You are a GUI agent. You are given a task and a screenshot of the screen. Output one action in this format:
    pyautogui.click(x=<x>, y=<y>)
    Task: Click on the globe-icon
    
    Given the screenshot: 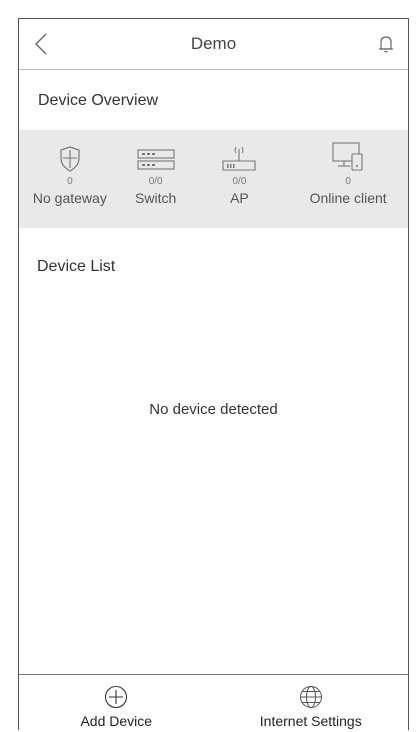 What is the action you would take?
    pyautogui.click(x=310, y=697)
    